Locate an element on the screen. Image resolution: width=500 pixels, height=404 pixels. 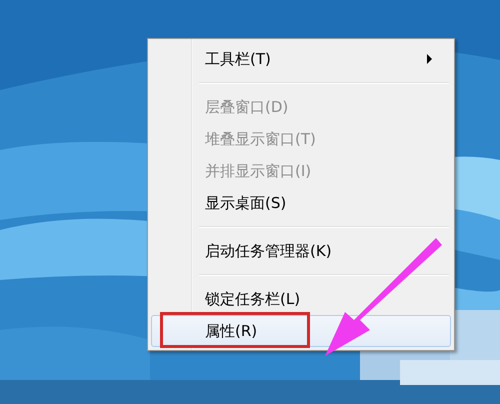
menu-item: 属性(R) is located at coordinates (301, 331).